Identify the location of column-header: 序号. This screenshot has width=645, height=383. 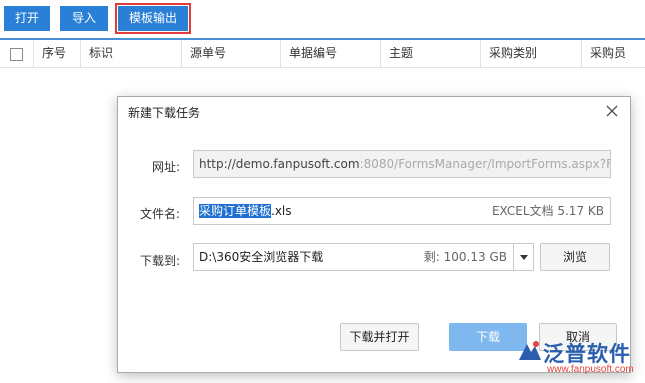
(57, 54).